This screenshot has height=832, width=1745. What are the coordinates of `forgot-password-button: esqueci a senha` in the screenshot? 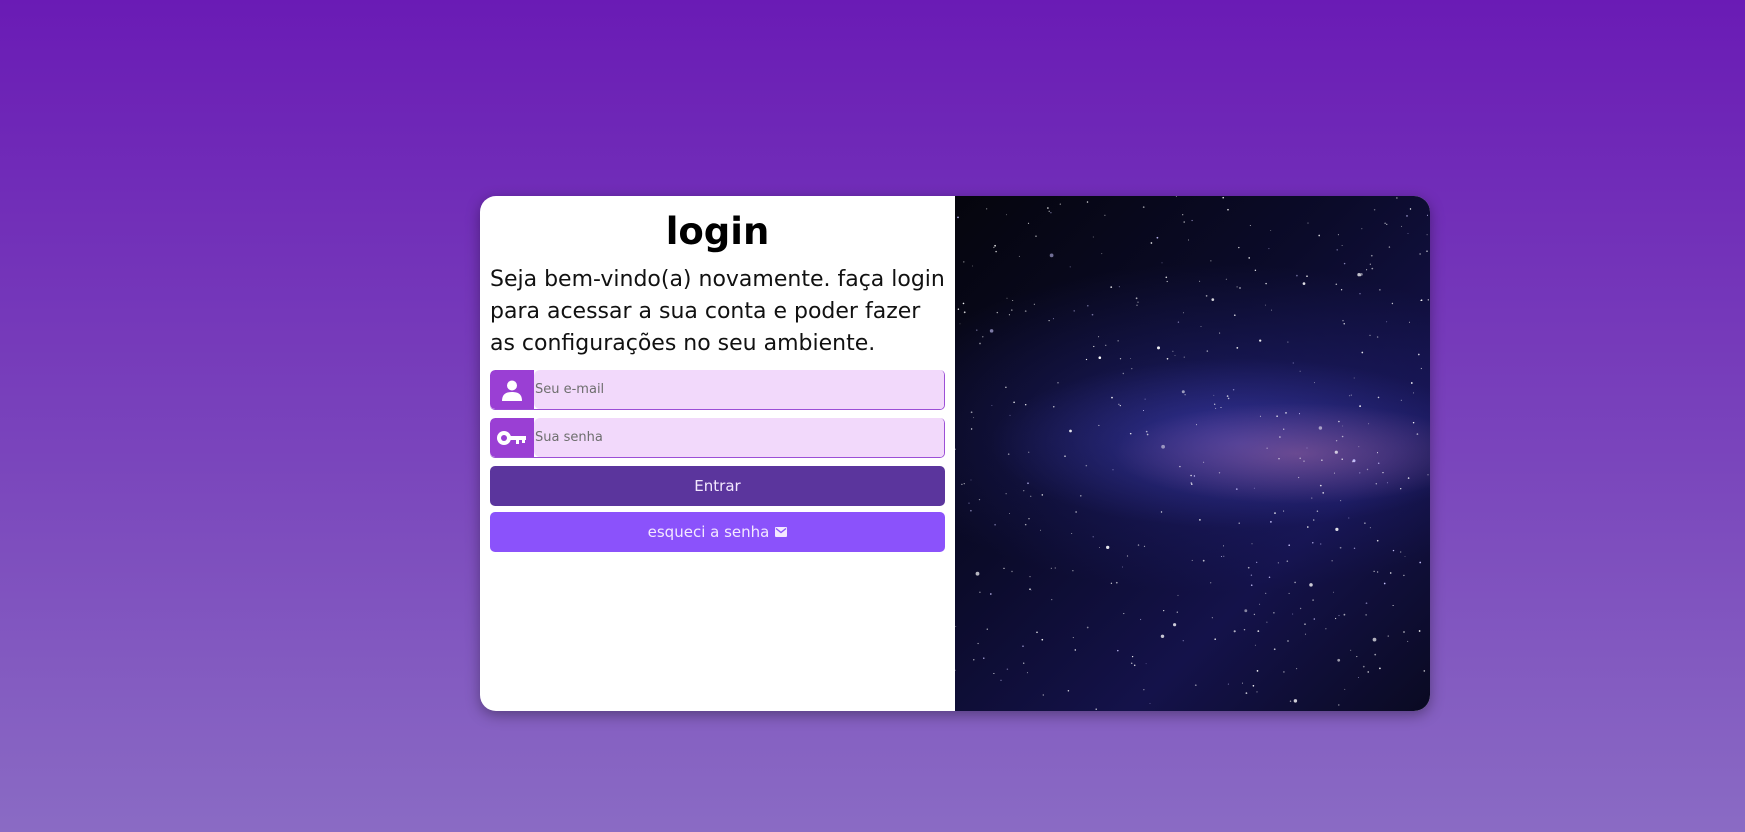 It's located at (717, 532).